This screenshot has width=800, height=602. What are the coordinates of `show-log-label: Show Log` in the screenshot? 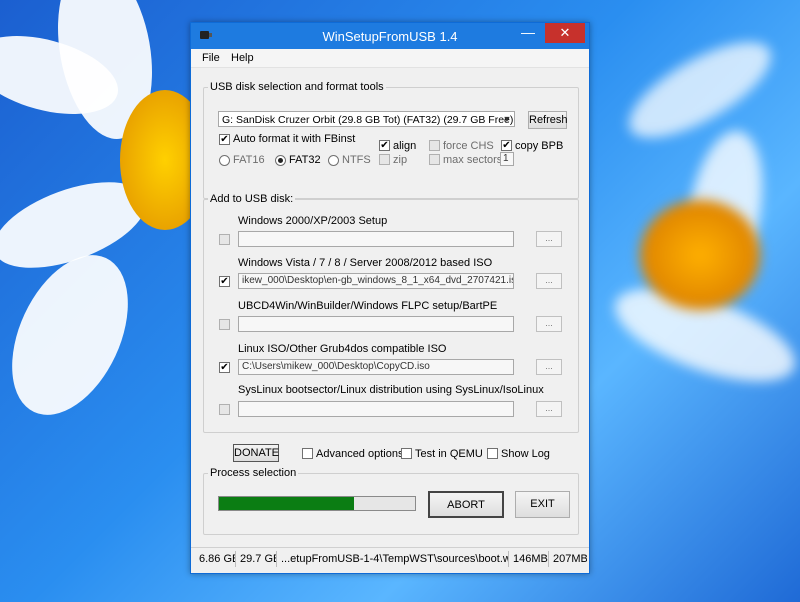 It's located at (525, 454).